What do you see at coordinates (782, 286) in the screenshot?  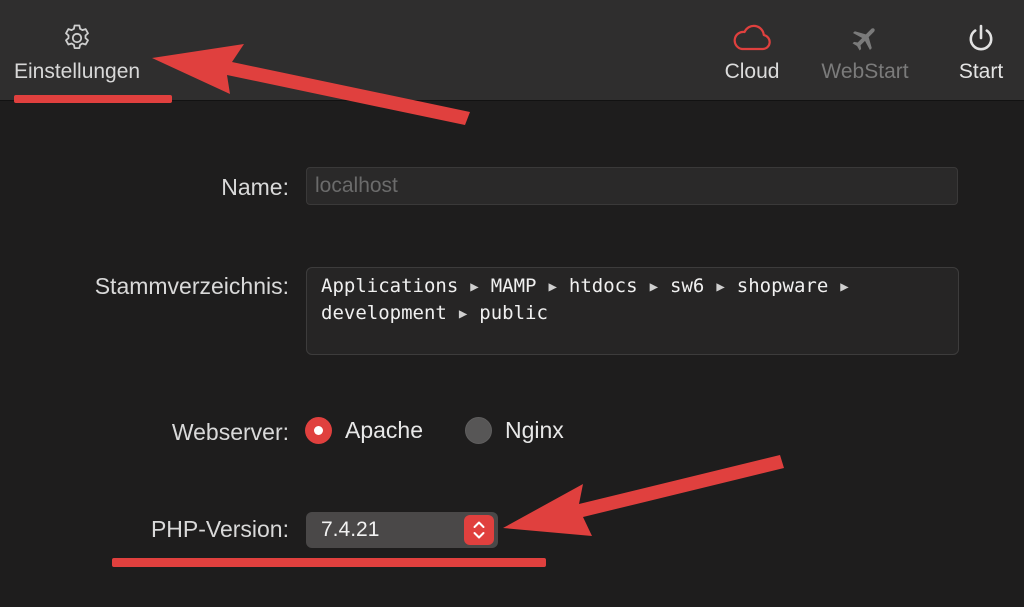 I see `path-segment-label: shopware` at bounding box center [782, 286].